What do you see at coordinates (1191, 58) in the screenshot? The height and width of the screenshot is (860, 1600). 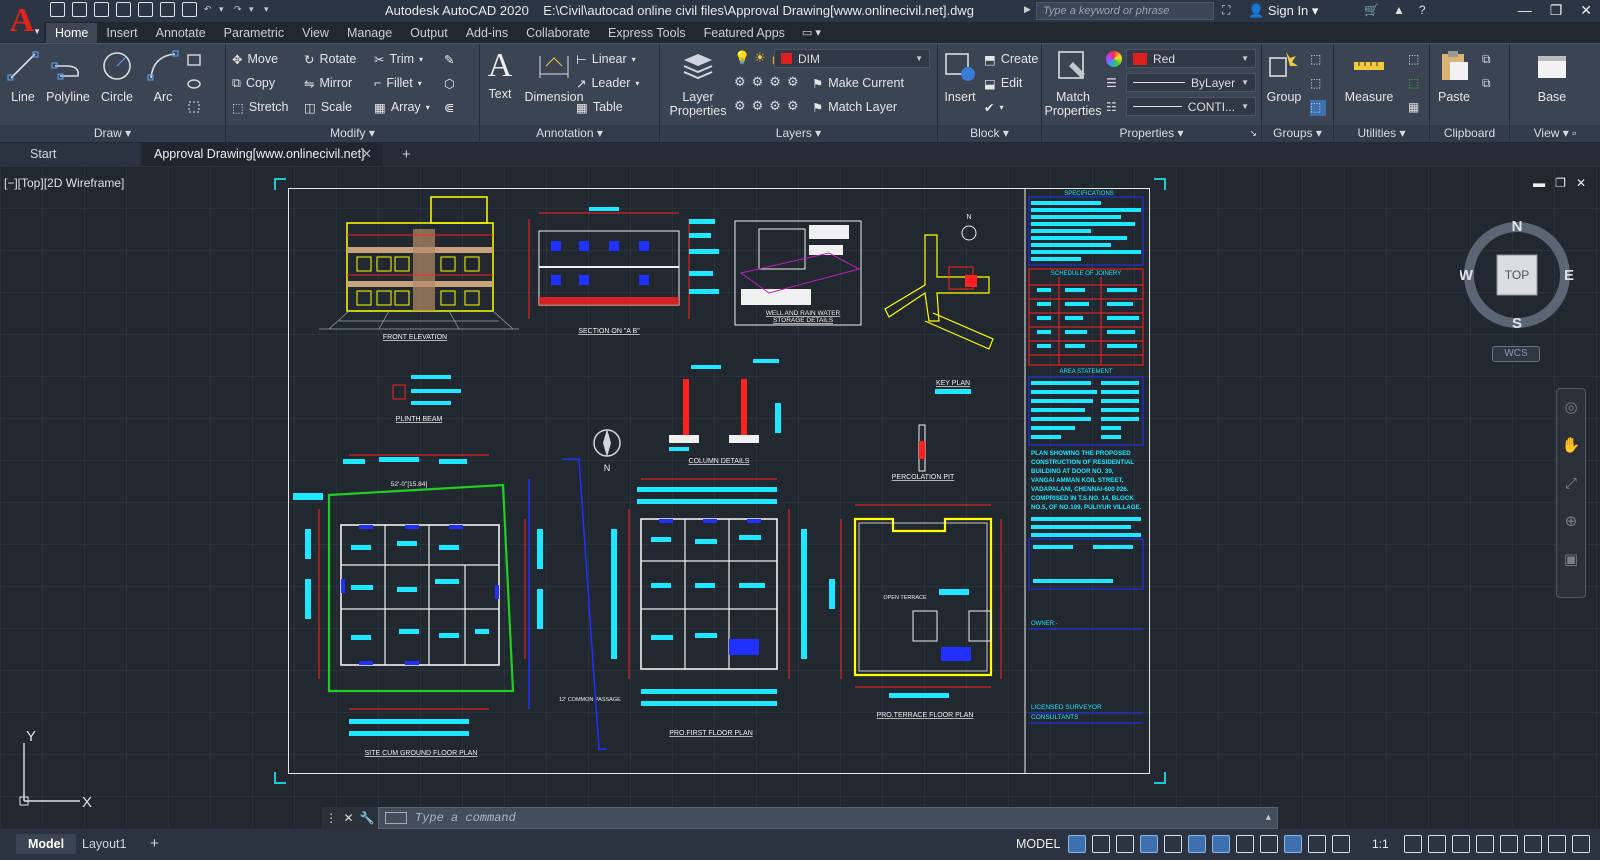 I see `color-dropdown: Red ▼` at bounding box center [1191, 58].